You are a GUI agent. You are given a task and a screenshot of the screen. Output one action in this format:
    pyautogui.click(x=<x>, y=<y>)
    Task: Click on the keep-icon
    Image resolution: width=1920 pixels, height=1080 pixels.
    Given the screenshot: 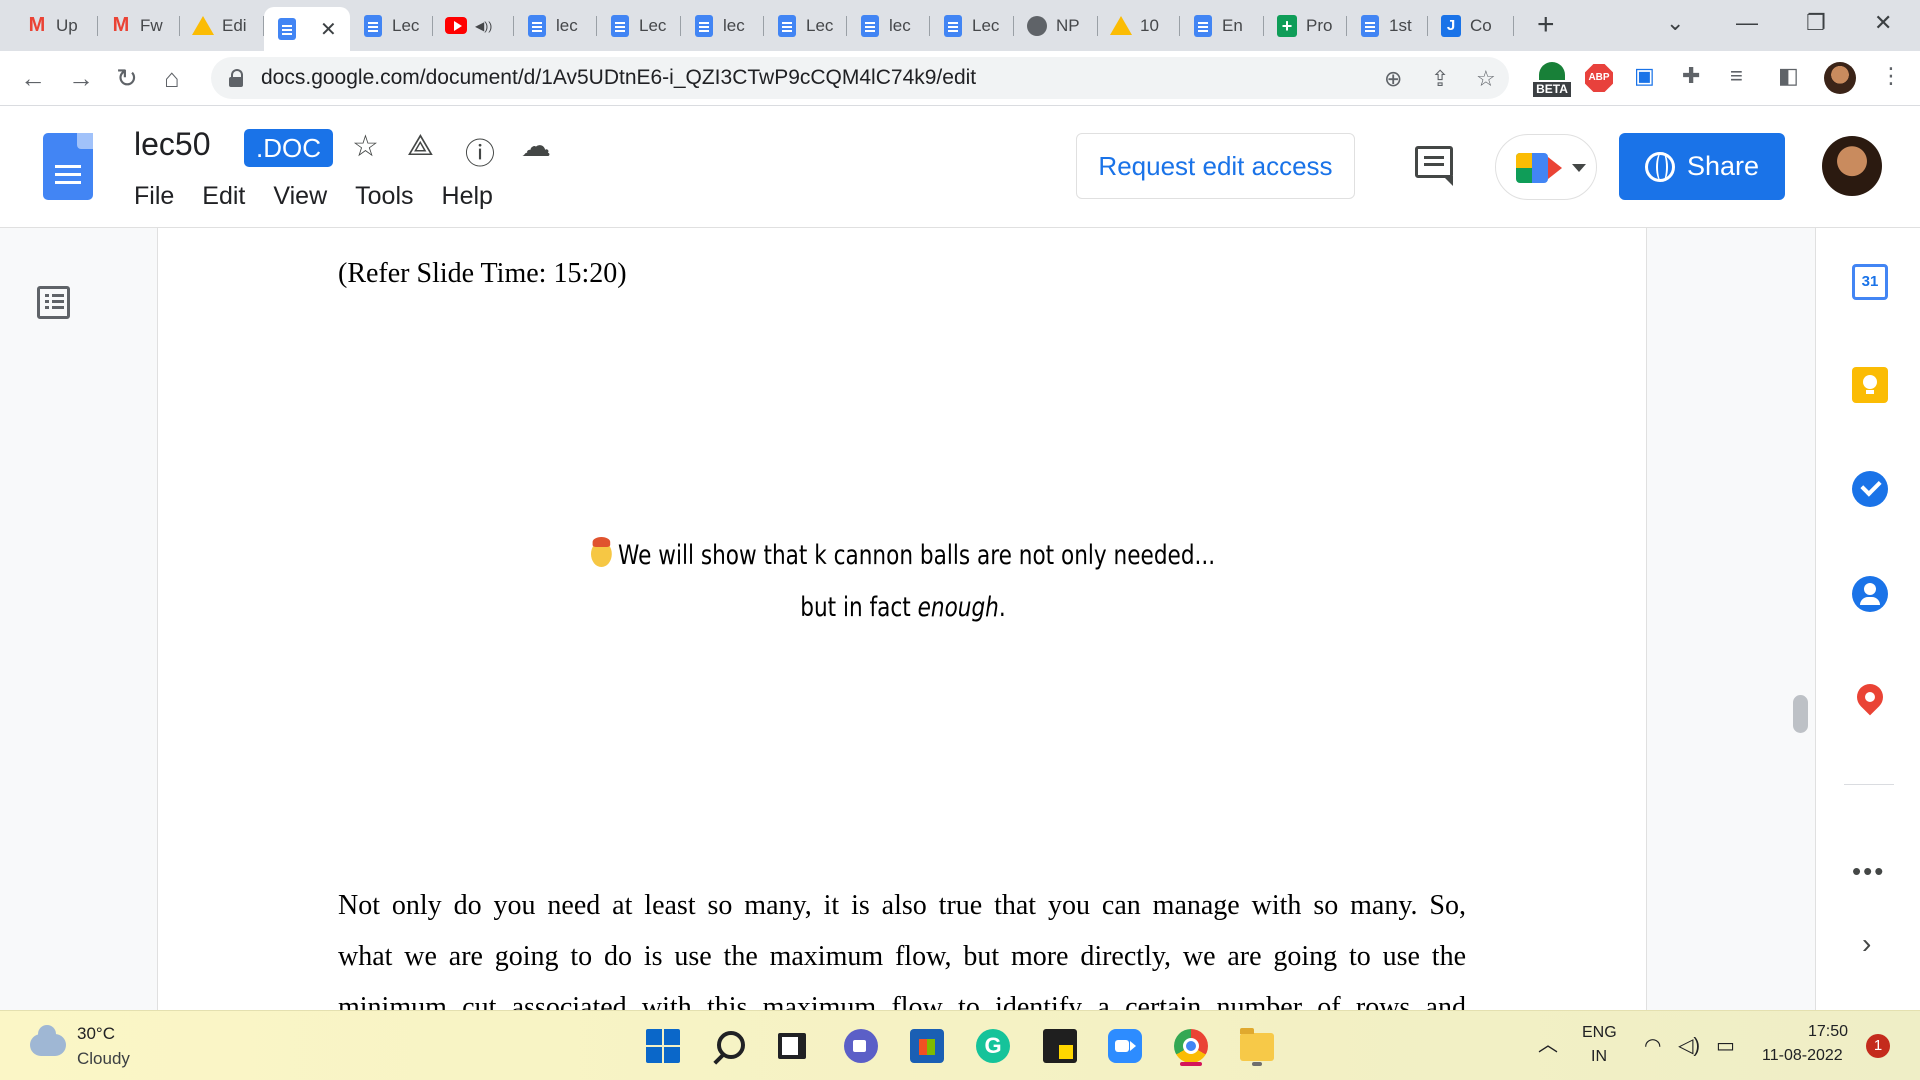 What is the action you would take?
    pyautogui.click(x=1870, y=385)
    